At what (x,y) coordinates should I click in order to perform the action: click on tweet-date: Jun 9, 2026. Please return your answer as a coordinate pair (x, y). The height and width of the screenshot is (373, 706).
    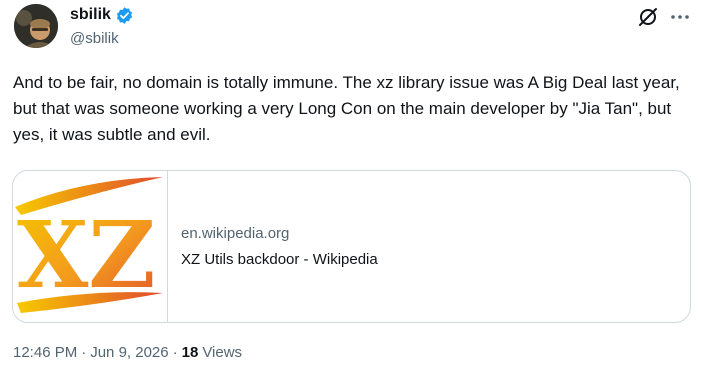
    Looking at the image, I should click on (129, 353).